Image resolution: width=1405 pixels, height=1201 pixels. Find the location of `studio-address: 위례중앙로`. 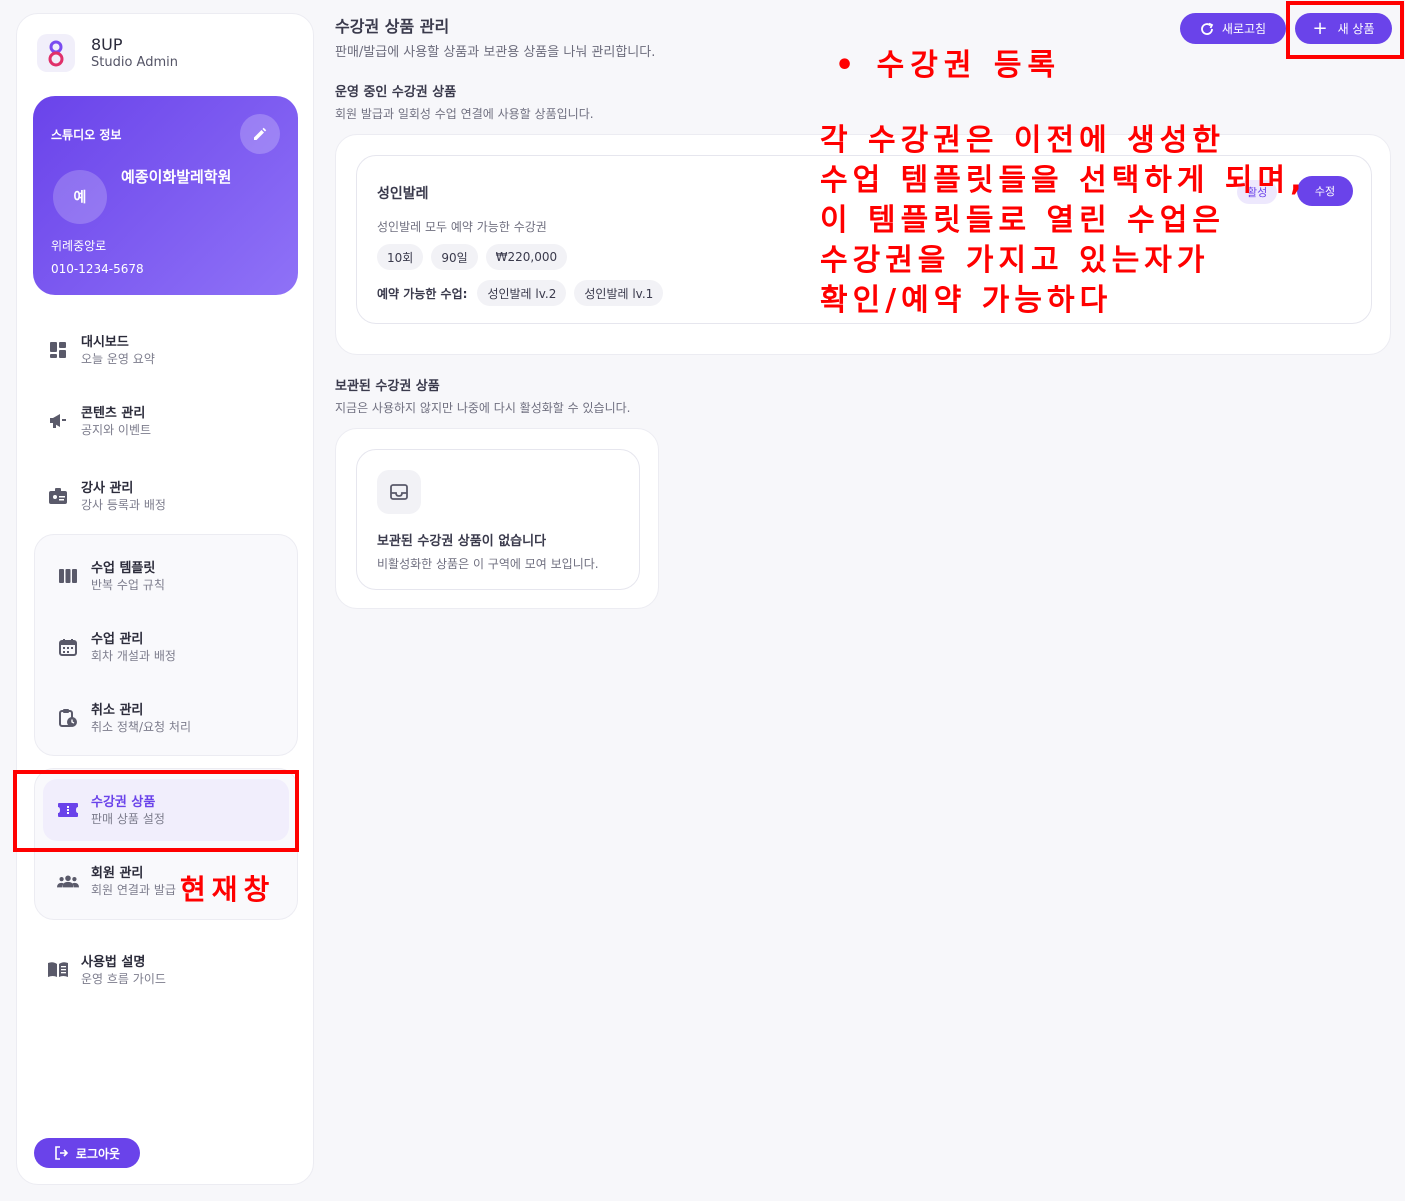

studio-address: 위례중앙로 is located at coordinates (79, 246).